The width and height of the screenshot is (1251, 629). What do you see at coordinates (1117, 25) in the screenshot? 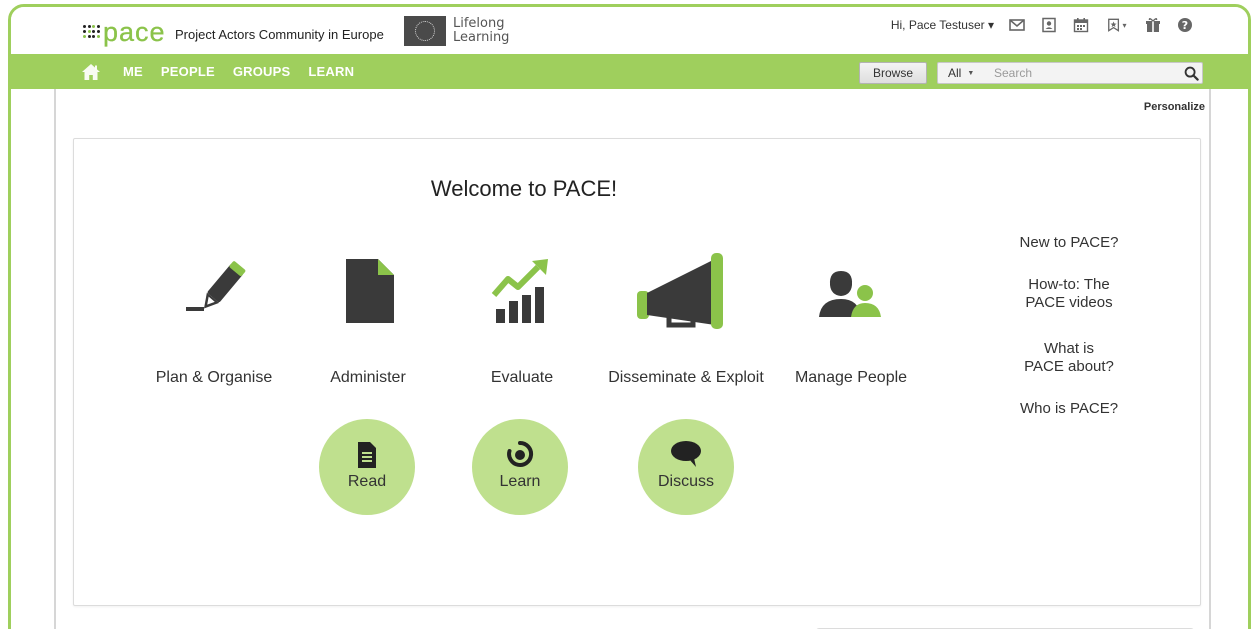
I see `bookmarks-icon: ▾` at bounding box center [1117, 25].